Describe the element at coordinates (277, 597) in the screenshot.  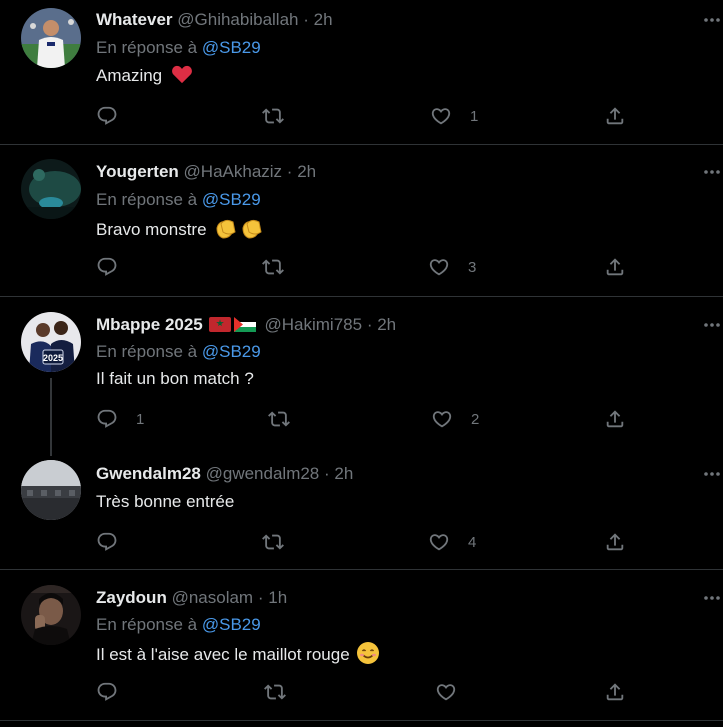
I see `timestamp: 1h` at that location.